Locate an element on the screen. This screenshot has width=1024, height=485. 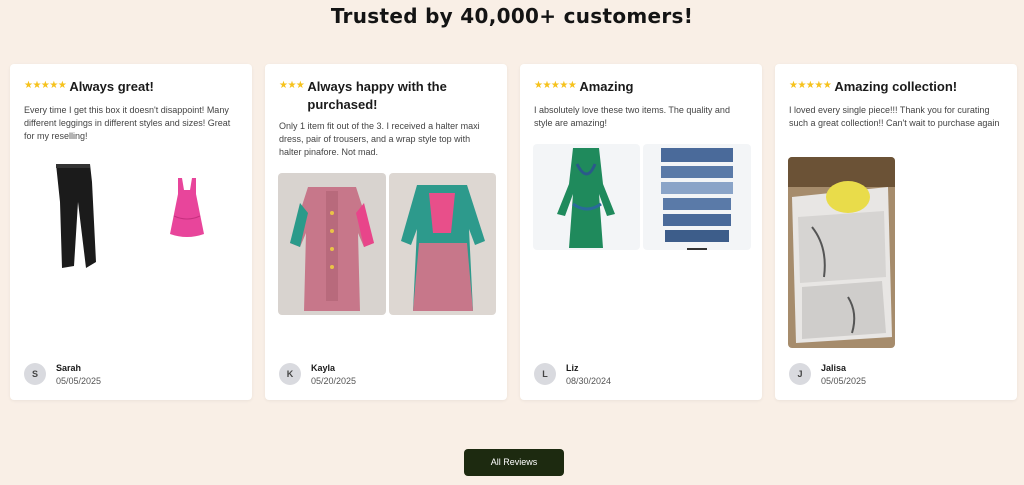
reviewer-name: Liz is located at coordinates (572, 368).